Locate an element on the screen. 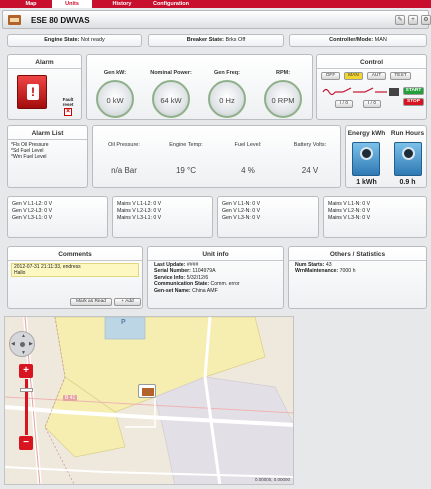 The image size is (431, 489). gen-freq-value: 0 Hz is located at coordinates (227, 100).